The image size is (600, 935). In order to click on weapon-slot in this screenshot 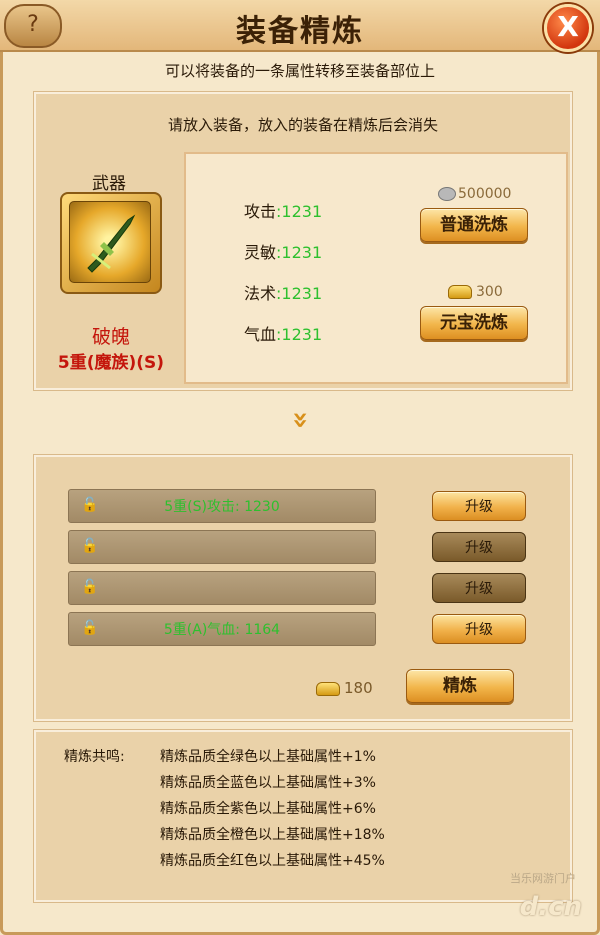, I will do `click(111, 243)`.